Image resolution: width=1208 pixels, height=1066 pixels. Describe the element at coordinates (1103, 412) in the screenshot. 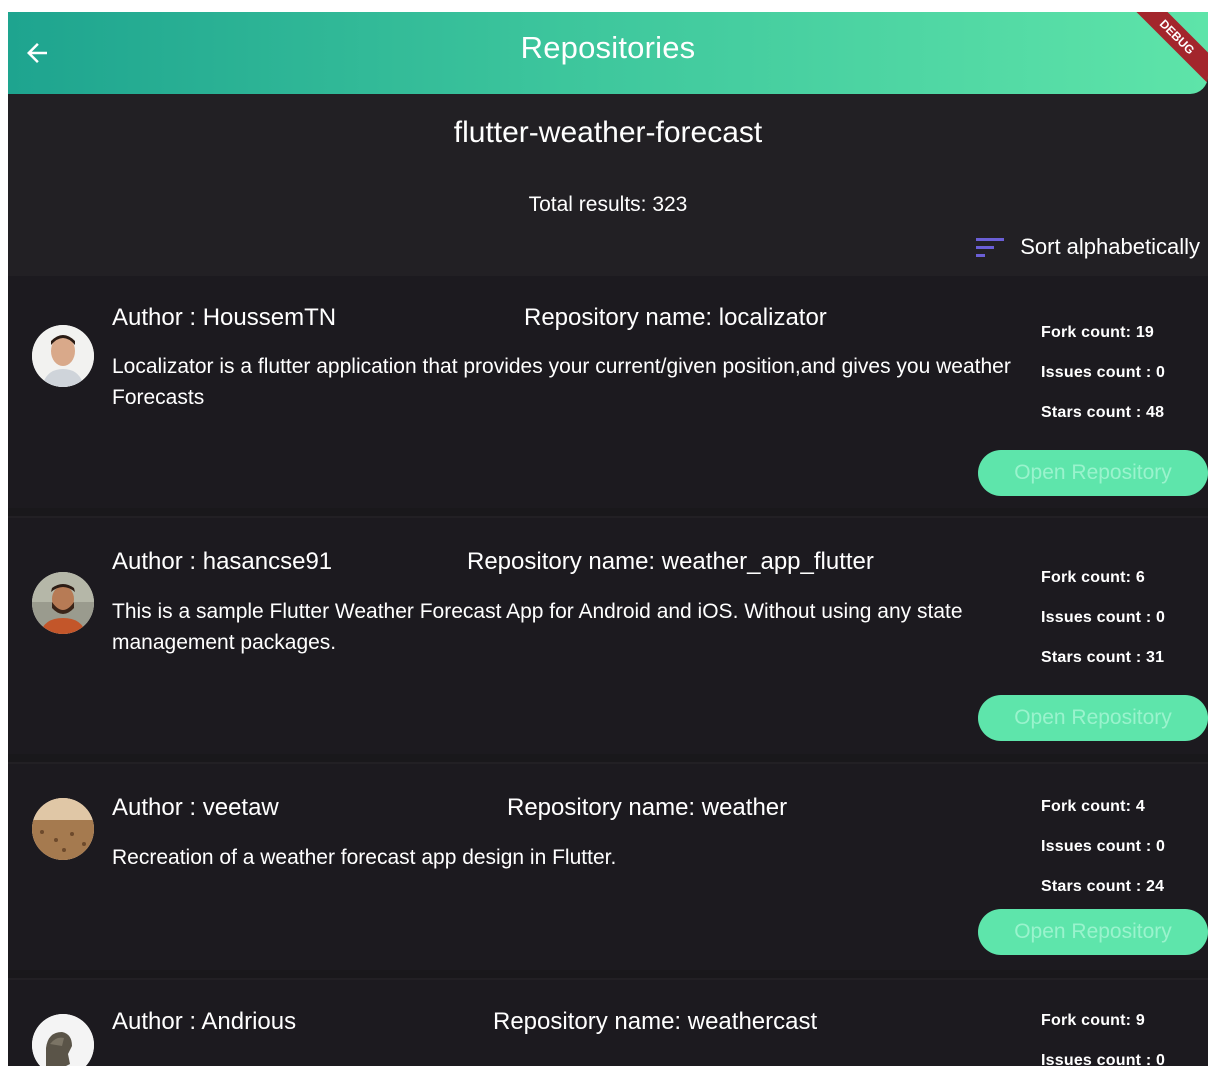

I see `stars-count: Stars count : 48` at that location.